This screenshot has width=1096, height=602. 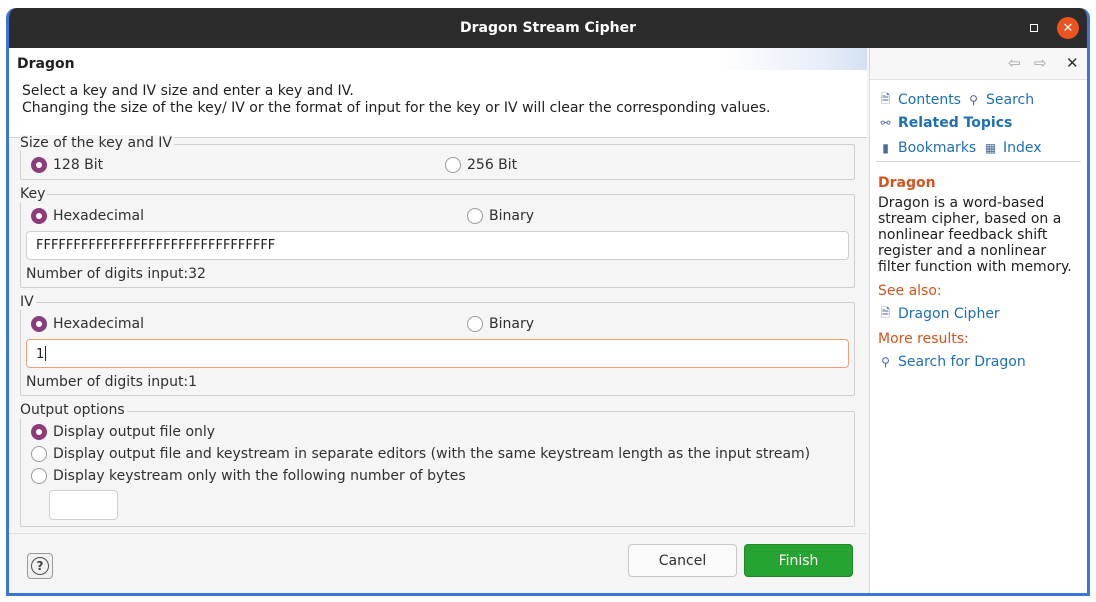 I want to click on help-icon: ?, so click(x=40, y=566).